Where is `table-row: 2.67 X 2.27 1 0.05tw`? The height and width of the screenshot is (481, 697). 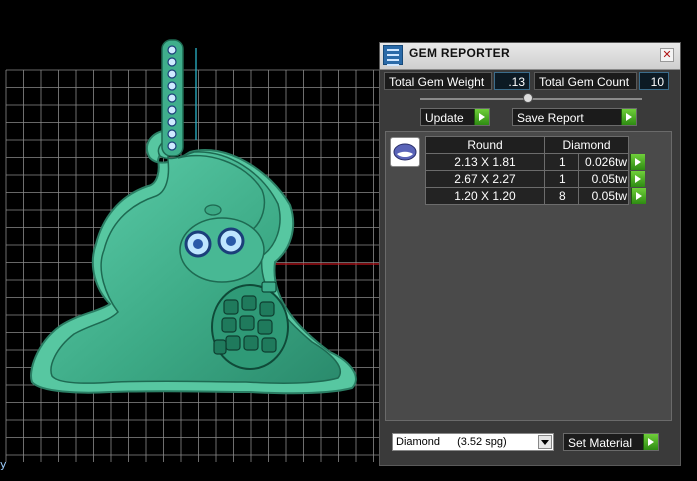 table-row: 2.67 X 2.27 1 0.05tw is located at coordinates (535, 179).